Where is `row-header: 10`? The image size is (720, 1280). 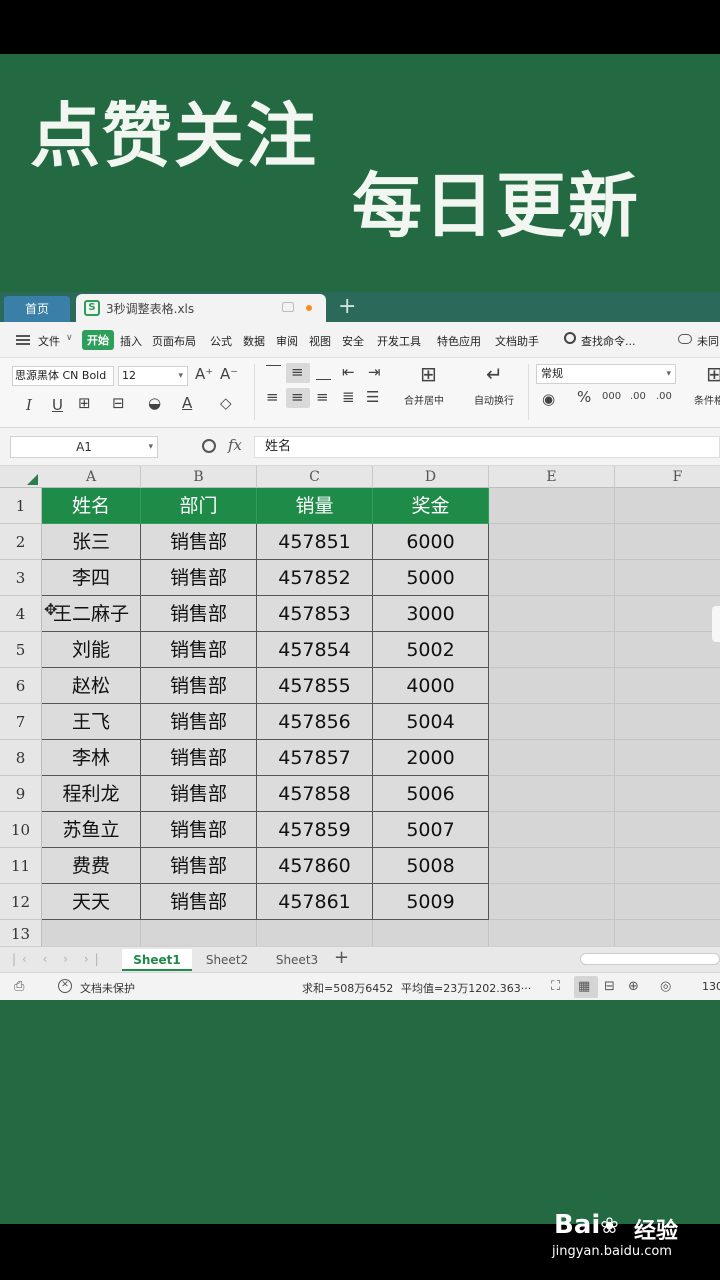
row-header: 10 is located at coordinates (21, 830).